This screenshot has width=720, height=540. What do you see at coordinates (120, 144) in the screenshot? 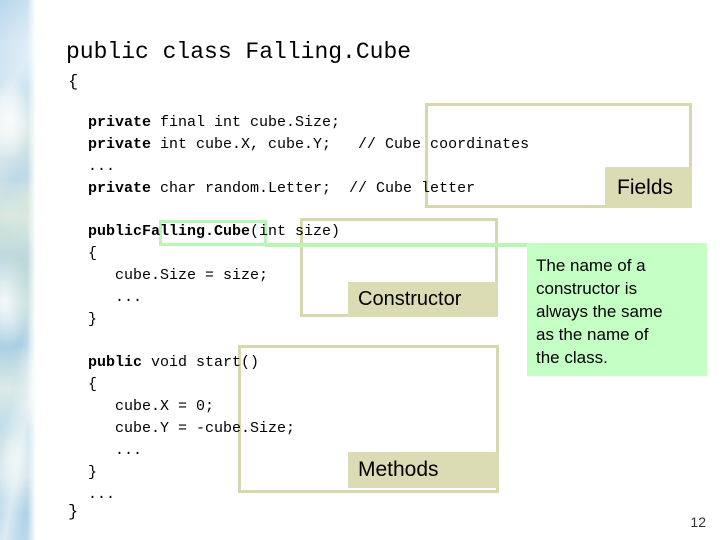
I see `fields-line2-keyword: private` at bounding box center [120, 144].